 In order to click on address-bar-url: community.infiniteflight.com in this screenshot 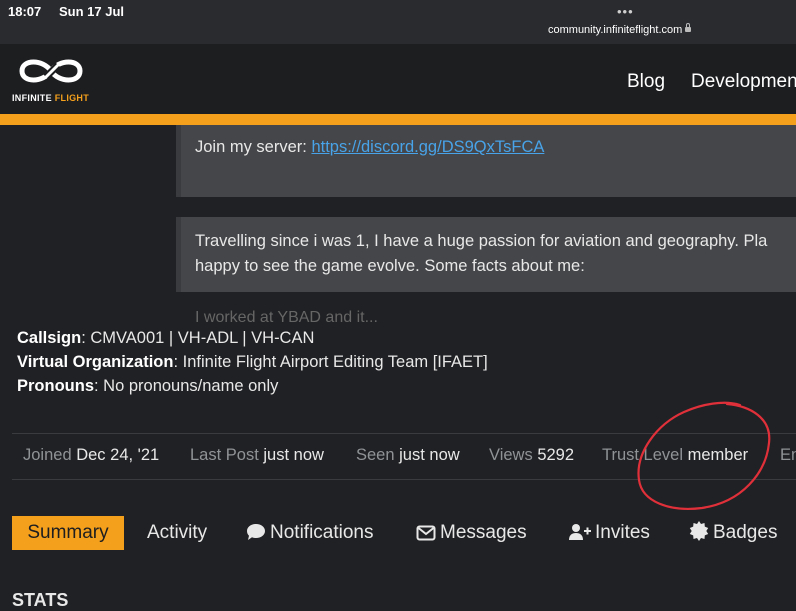, I will do `click(620, 29)`.